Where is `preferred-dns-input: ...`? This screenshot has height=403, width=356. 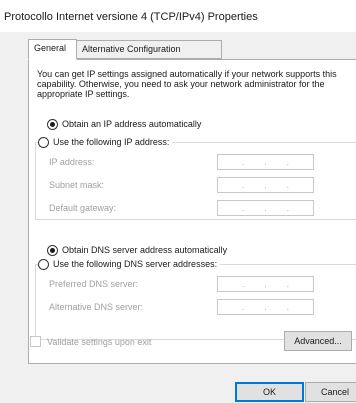
preferred-dns-input: ... is located at coordinates (265, 284).